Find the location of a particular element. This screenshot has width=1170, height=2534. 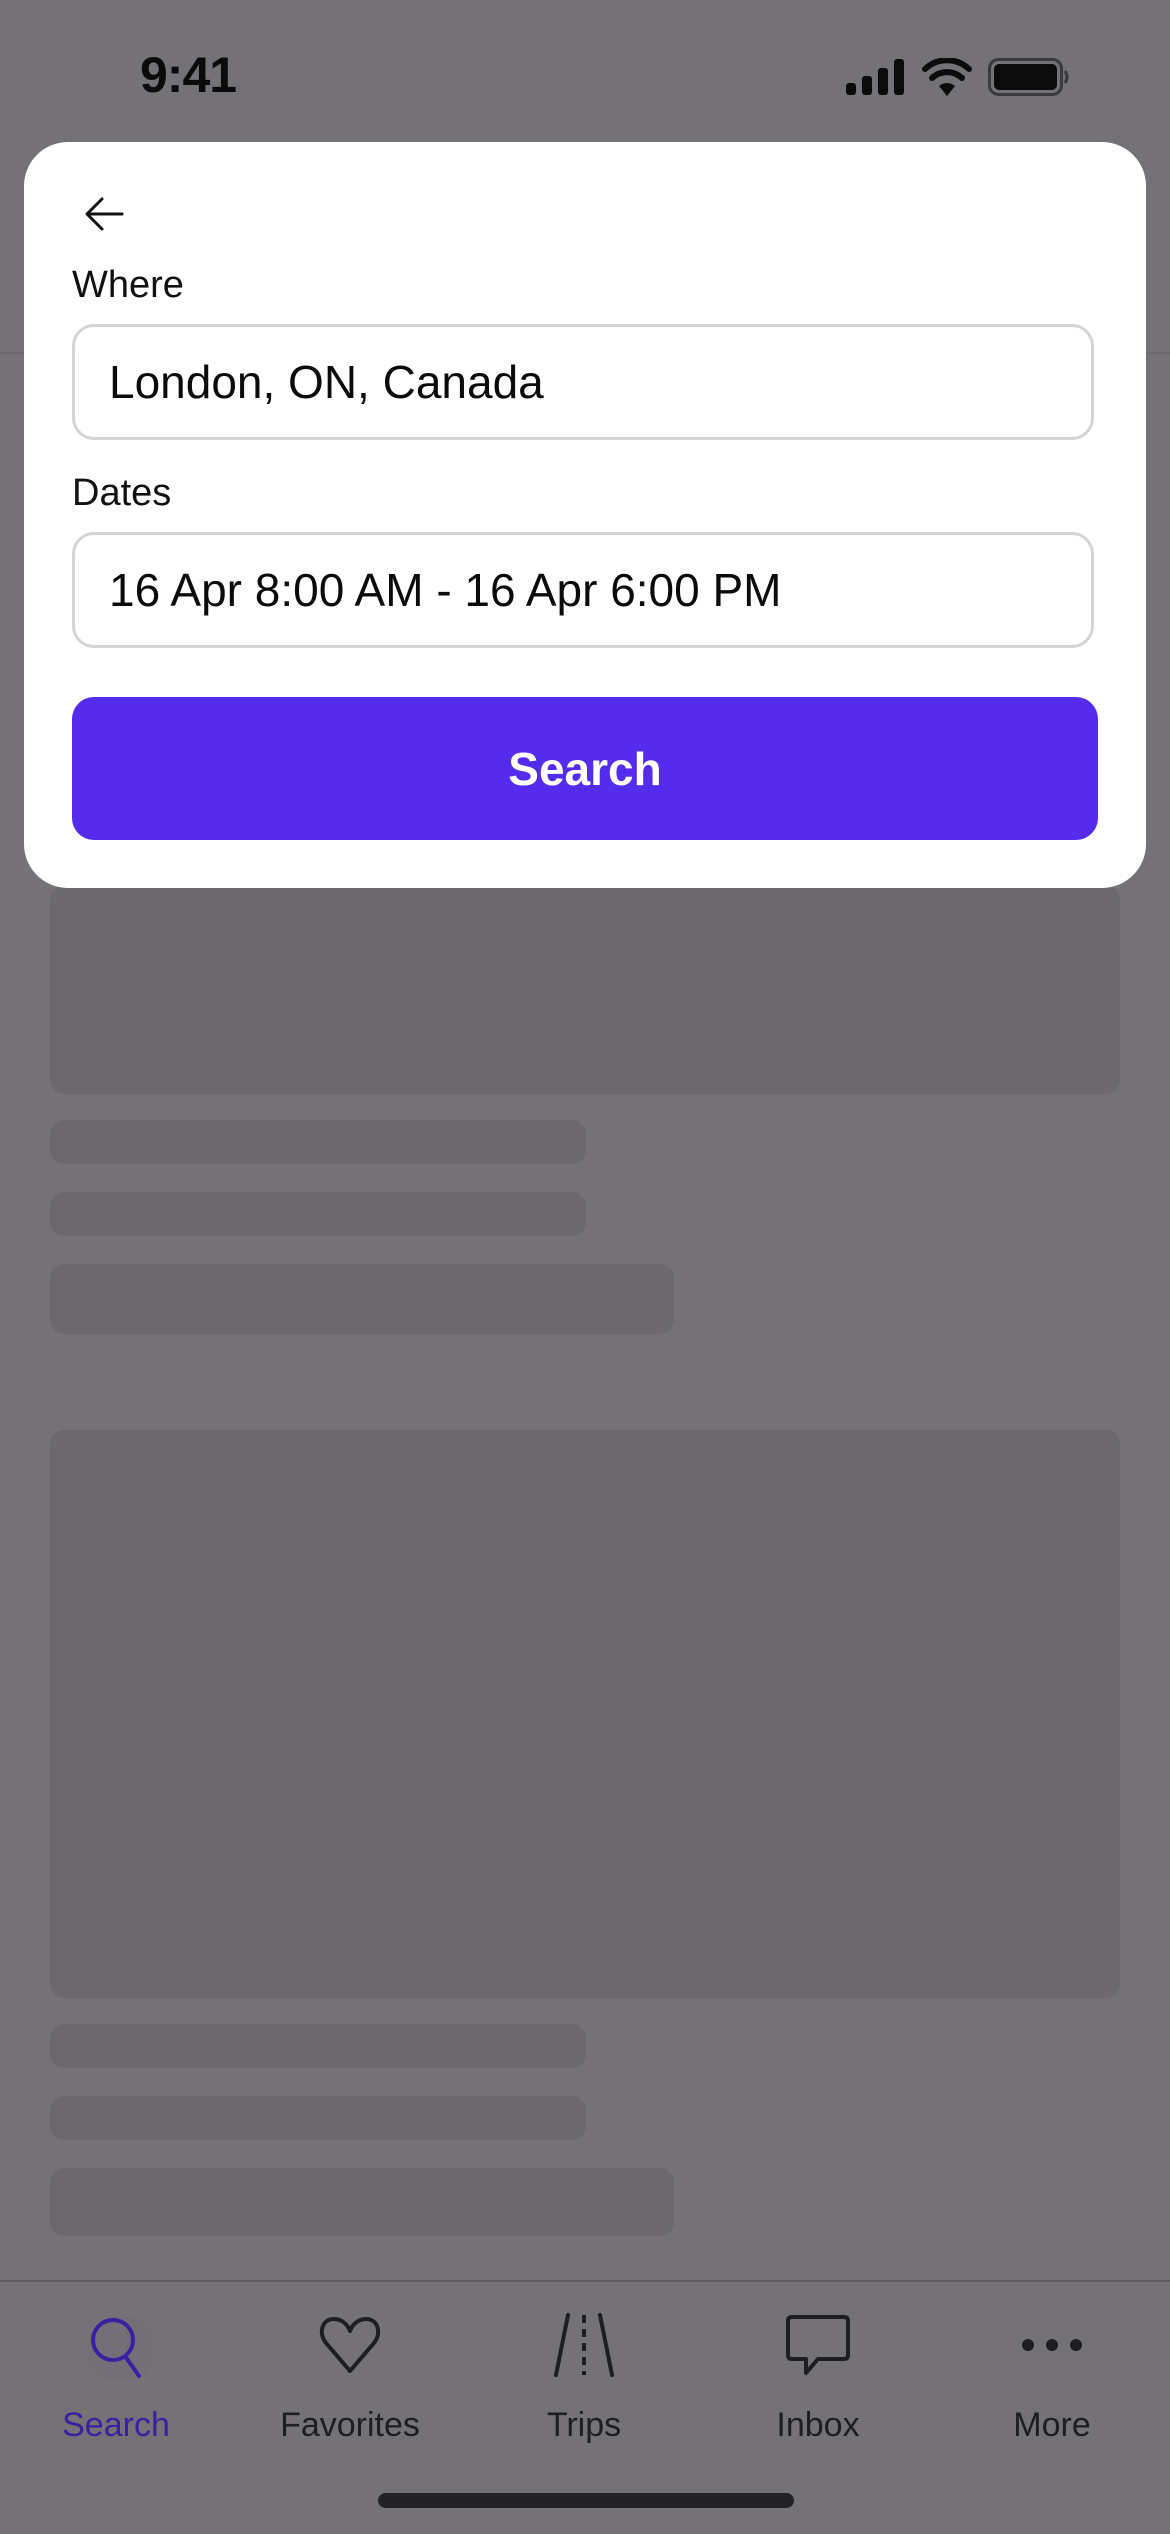

where-field: London, ON, Canada is located at coordinates (583, 382).